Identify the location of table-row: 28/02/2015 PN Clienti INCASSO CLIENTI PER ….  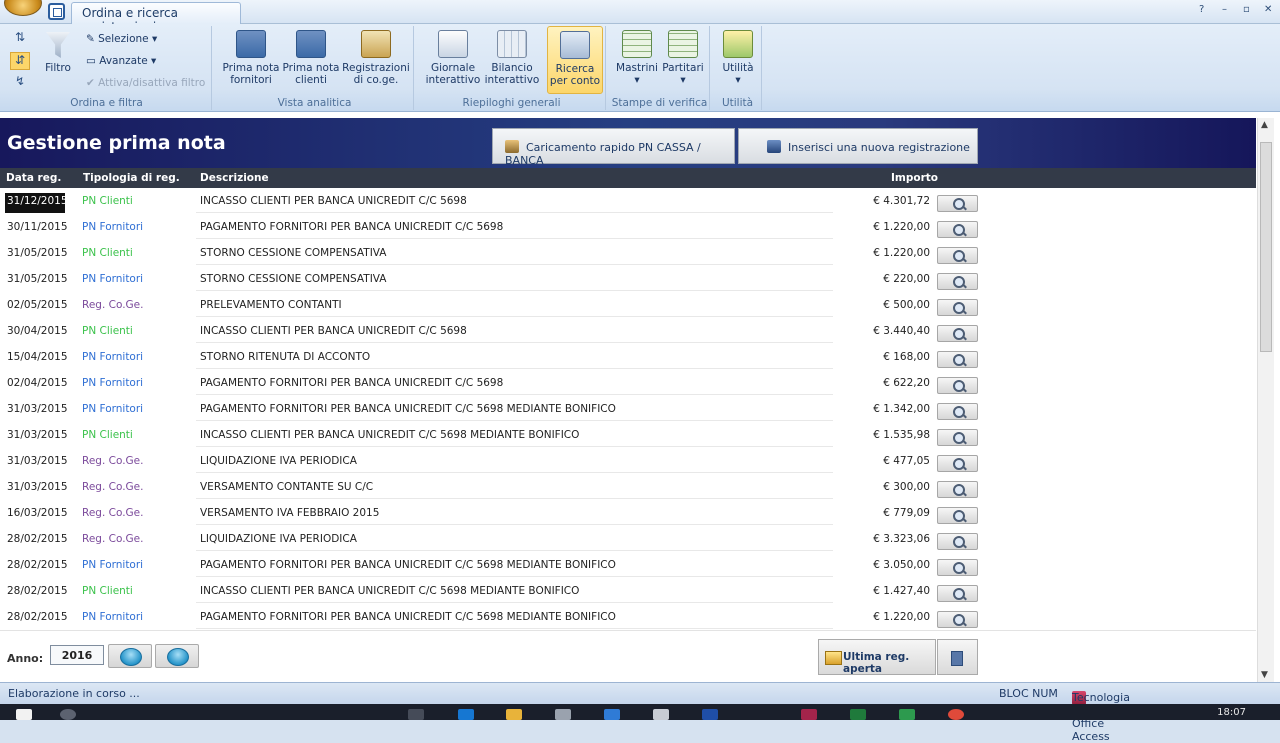
(628, 592).